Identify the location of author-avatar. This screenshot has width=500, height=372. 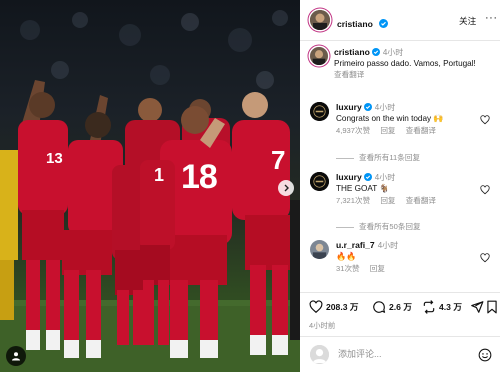
(320, 20).